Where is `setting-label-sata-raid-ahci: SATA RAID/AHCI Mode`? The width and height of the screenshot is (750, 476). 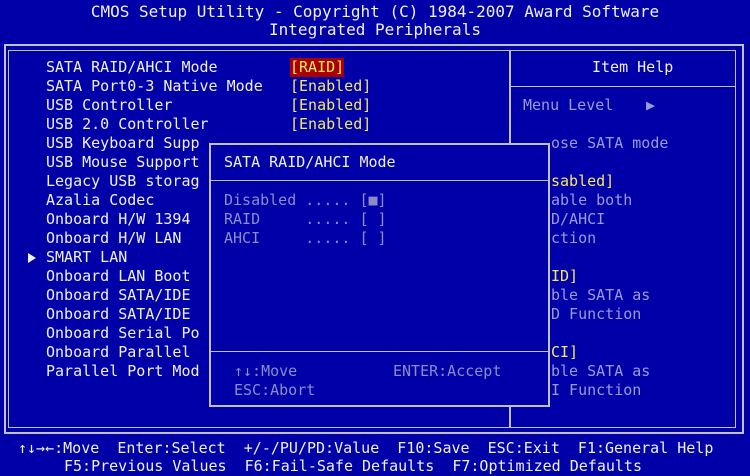
setting-label-sata-raid-ahci: SATA RAID/AHCI Mode is located at coordinates (132, 67).